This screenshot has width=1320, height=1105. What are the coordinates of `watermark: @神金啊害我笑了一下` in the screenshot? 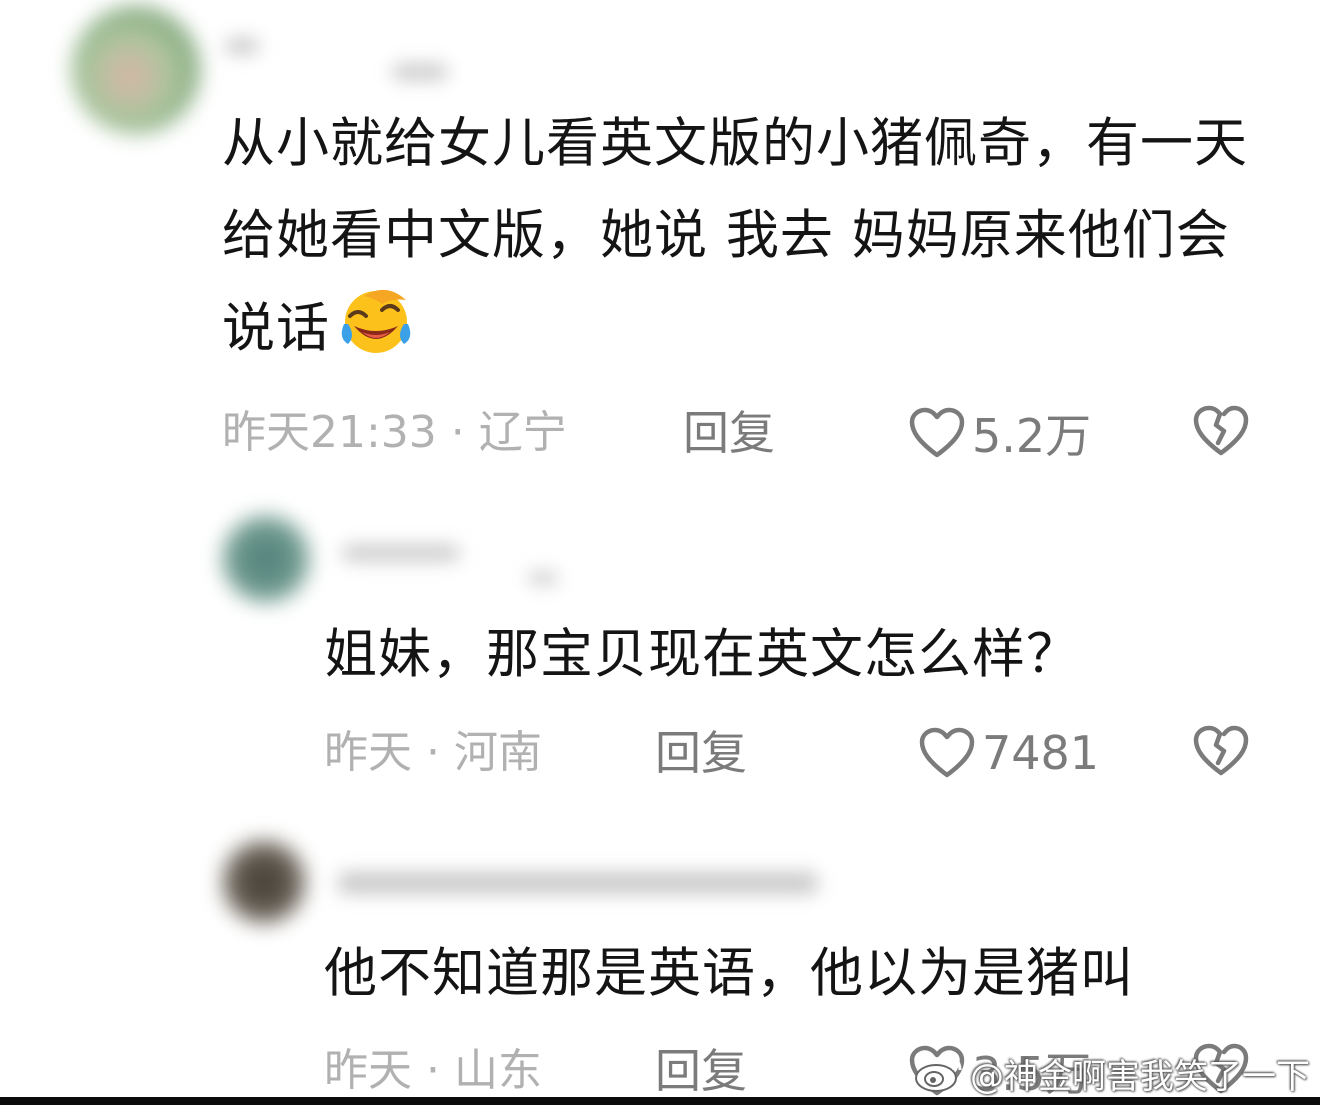 It's located at (1111, 1073).